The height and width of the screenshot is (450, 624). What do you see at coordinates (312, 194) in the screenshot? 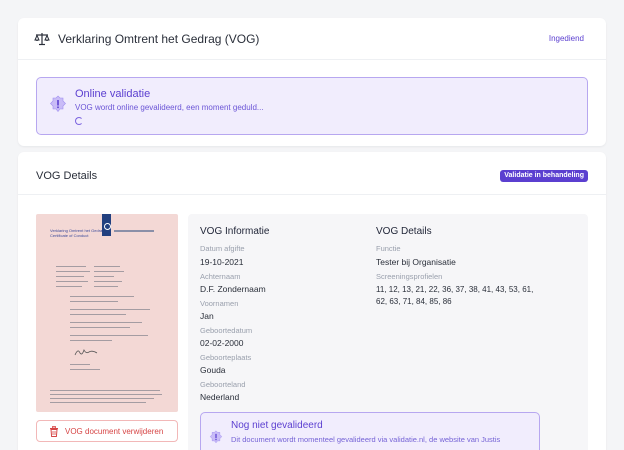
I see `divider` at bounding box center [312, 194].